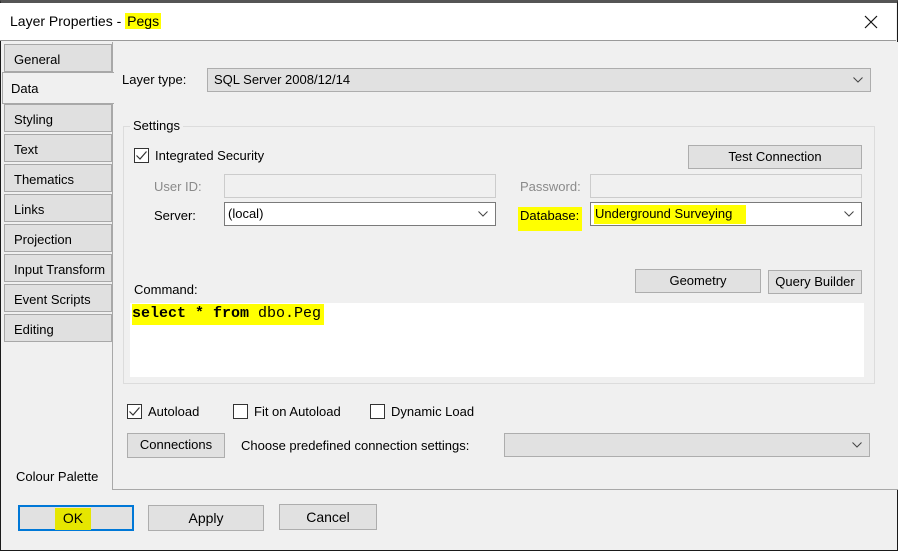 The height and width of the screenshot is (551, 898). I want to click on predefined-connection-label: Choose predefined connection settings:, so click(355, 445).